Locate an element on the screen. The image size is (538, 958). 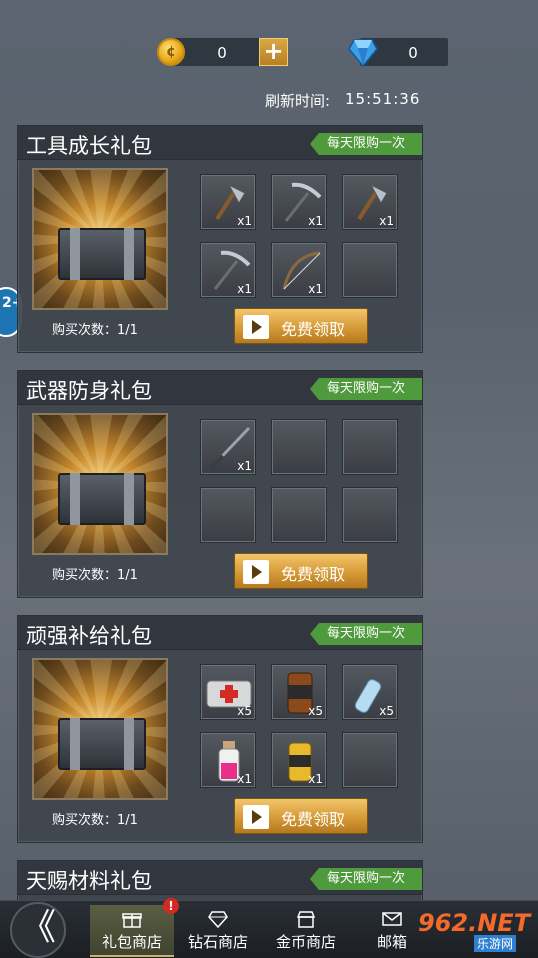
card-title: 工具成长礼包 is located at coordinates (89, 146).